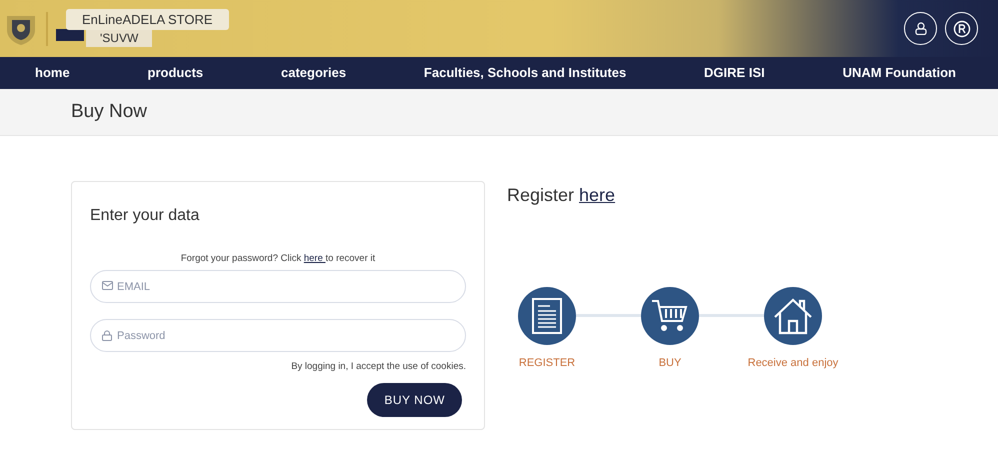 This screenshot has width=998, height=452. I want to click on step-label: BUY, so click(670, 363).